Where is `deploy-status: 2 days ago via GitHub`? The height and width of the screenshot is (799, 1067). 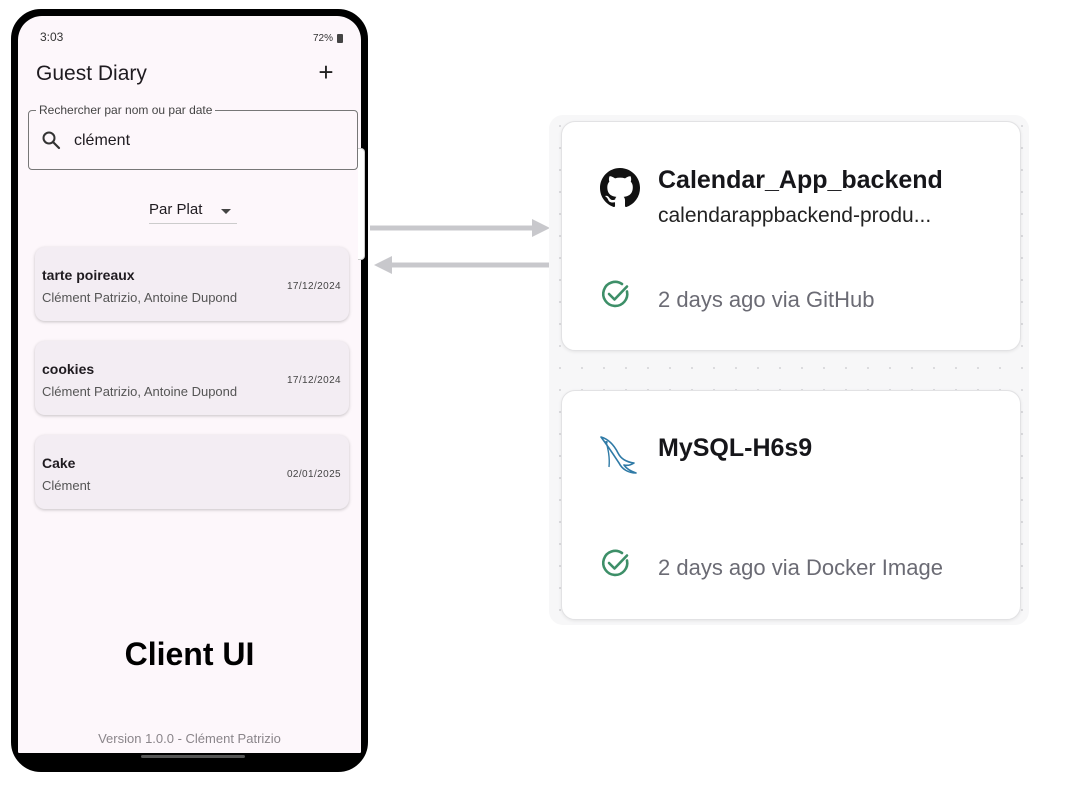 deploy-status: 2 days ago via GitHub is located at coordinates (766, 299).